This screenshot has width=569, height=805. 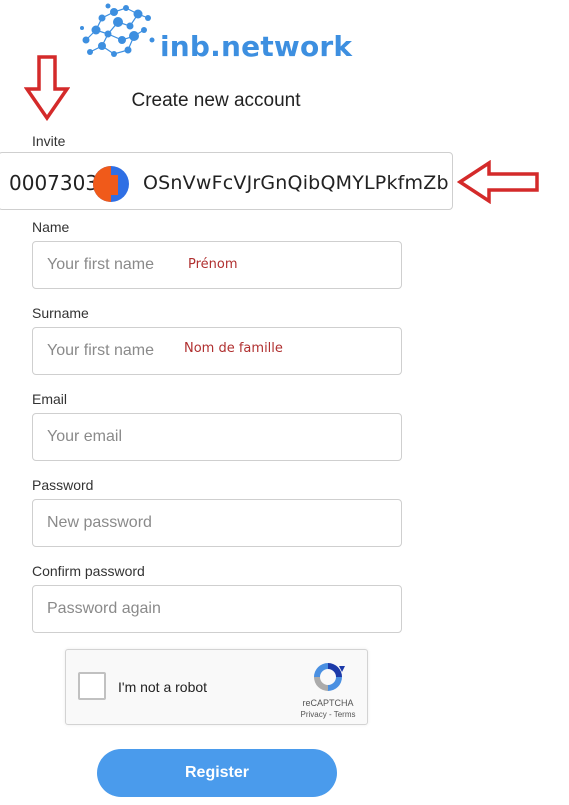 I want to click on email-label: Email, so click(x=50, y=399).